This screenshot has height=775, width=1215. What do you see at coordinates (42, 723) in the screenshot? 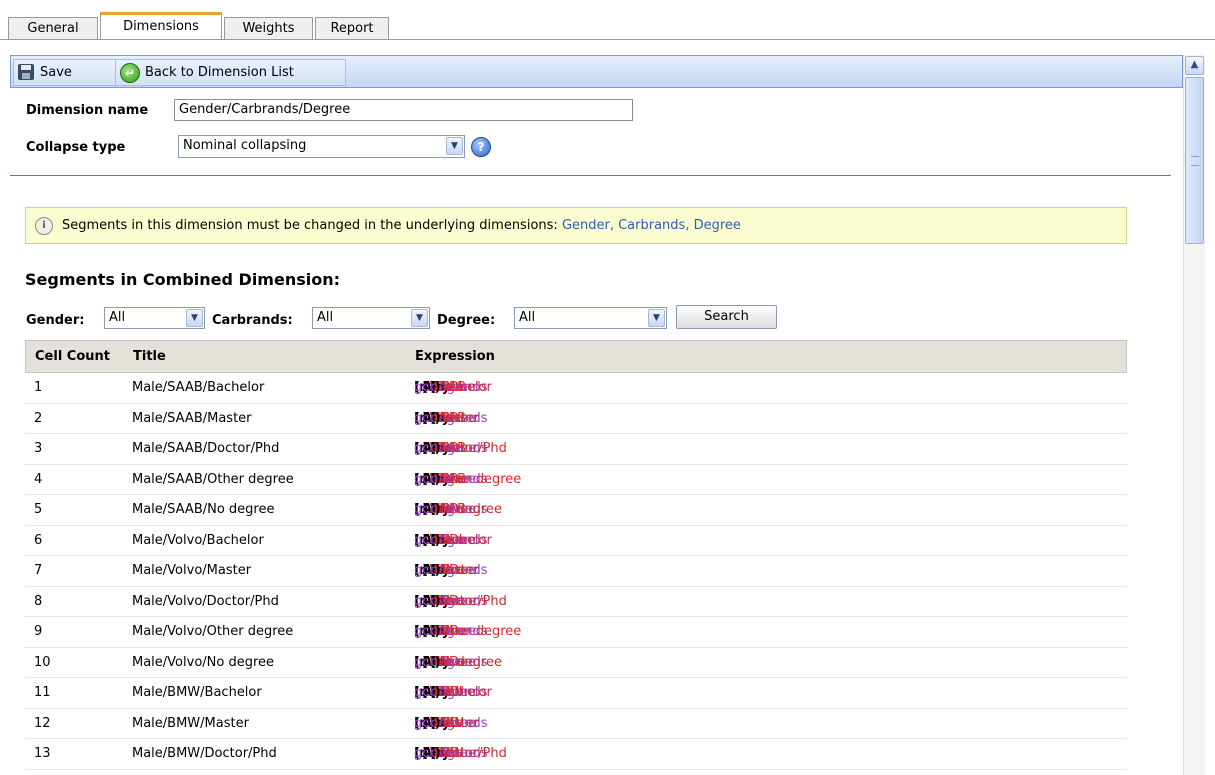
I see `cell-count: 12` at bounding box center [42, 723].